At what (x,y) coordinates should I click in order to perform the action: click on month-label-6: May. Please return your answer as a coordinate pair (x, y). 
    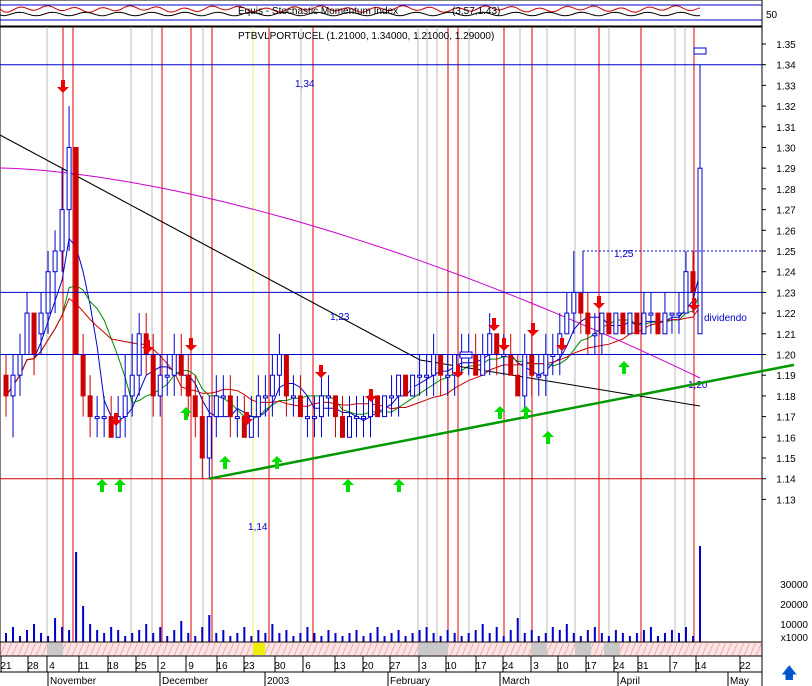
    Looking at the image, I should click on (739, 681).